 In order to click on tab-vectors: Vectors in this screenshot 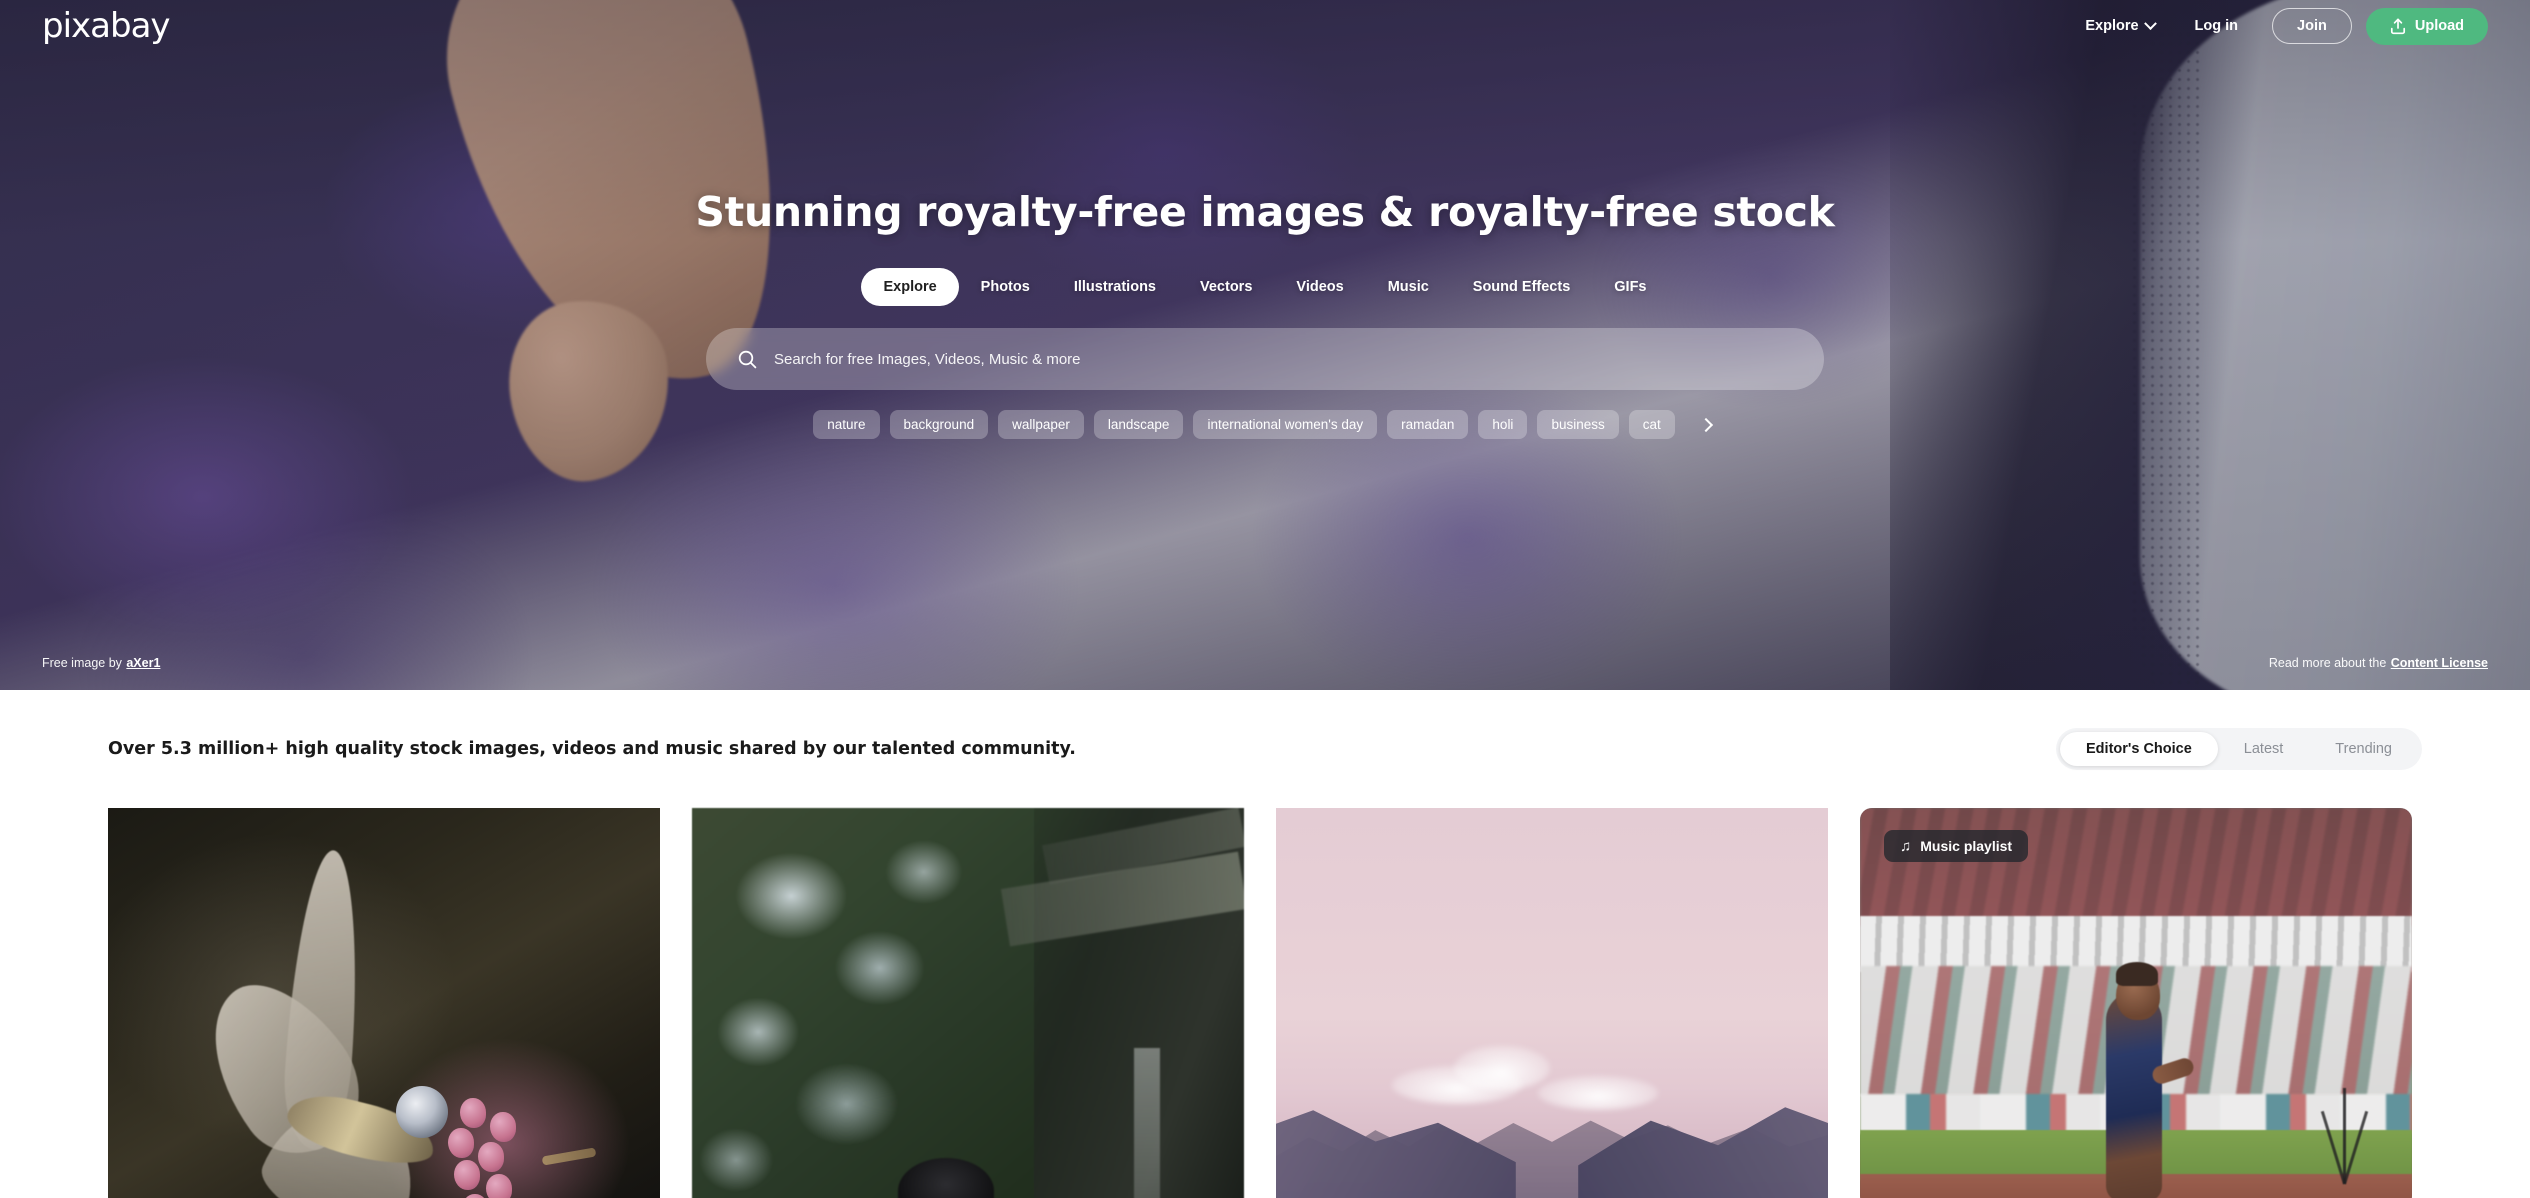, I will do `click(1226, 287)`.